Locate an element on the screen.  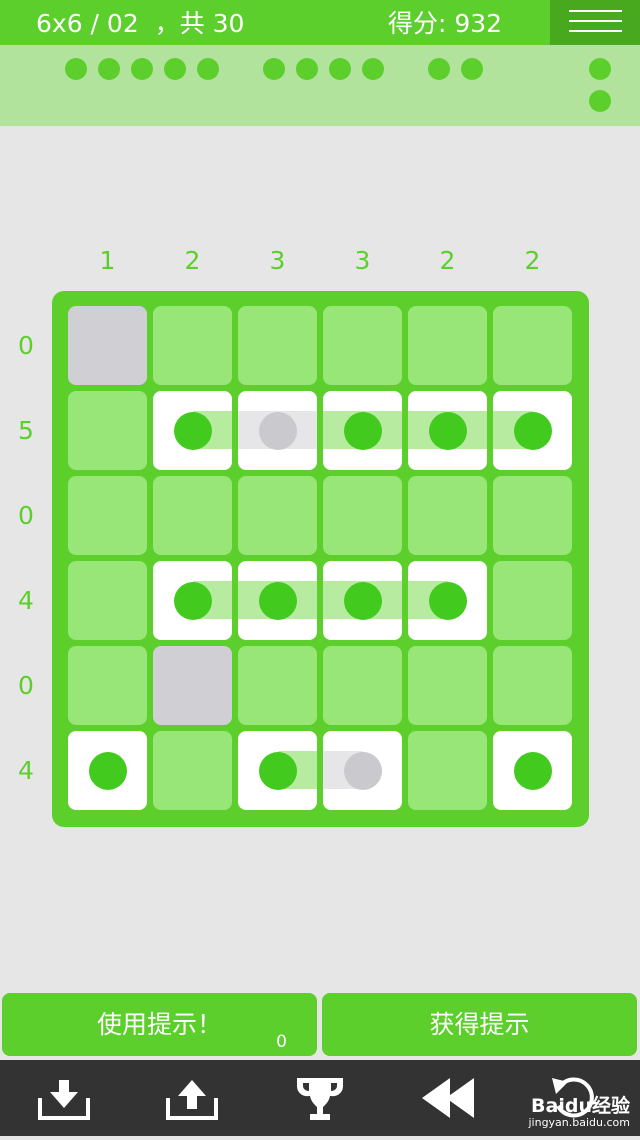
use-hint-button: 使用提示！ 0 is located at coordinates (159, 1024).